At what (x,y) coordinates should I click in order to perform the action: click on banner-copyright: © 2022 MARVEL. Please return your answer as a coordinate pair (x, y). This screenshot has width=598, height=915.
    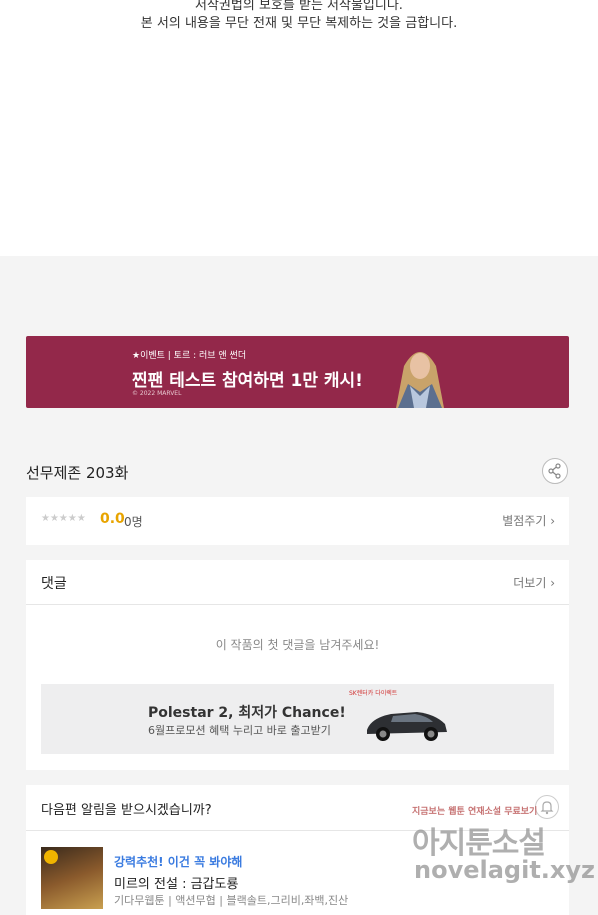
    Looking at the image, I should click on (157, 393).